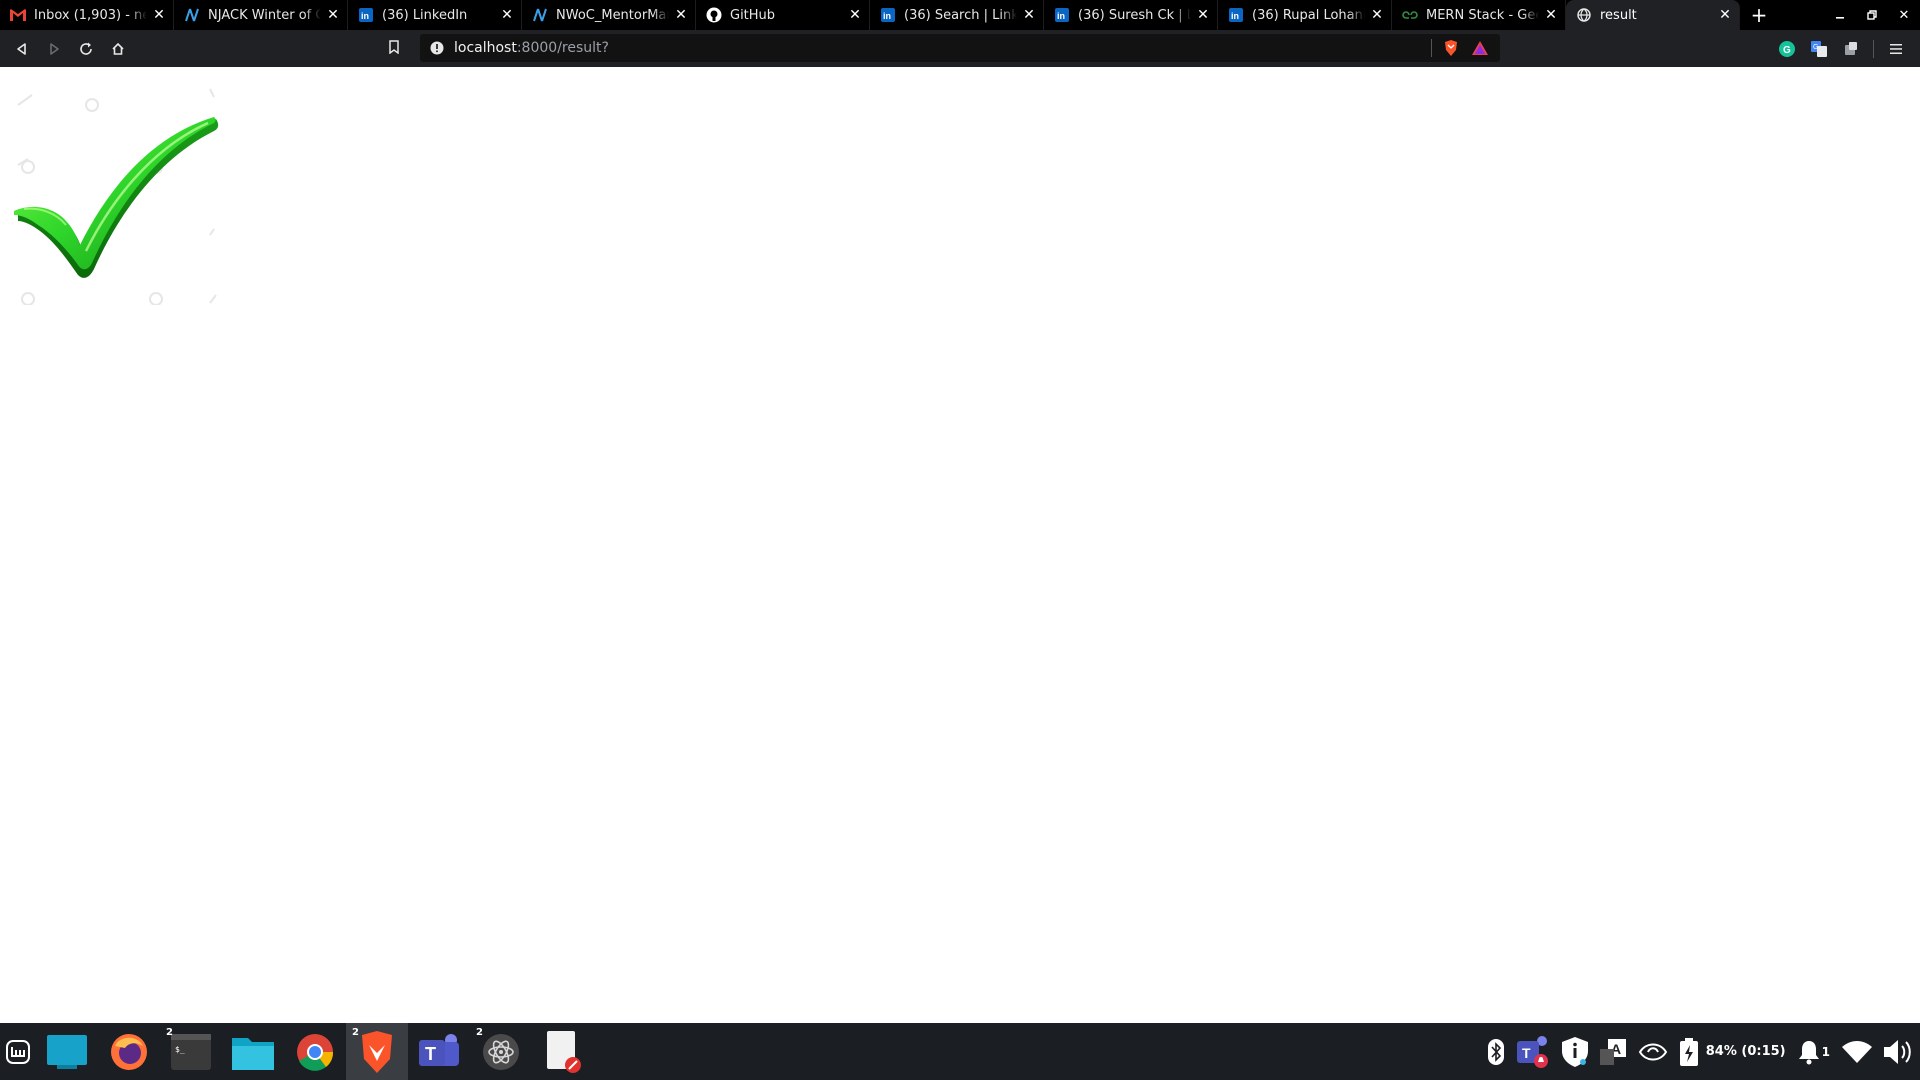 This screenshot has width=1920, height=1080. I want to click on nvidia-icon, so click(1653, 1051).